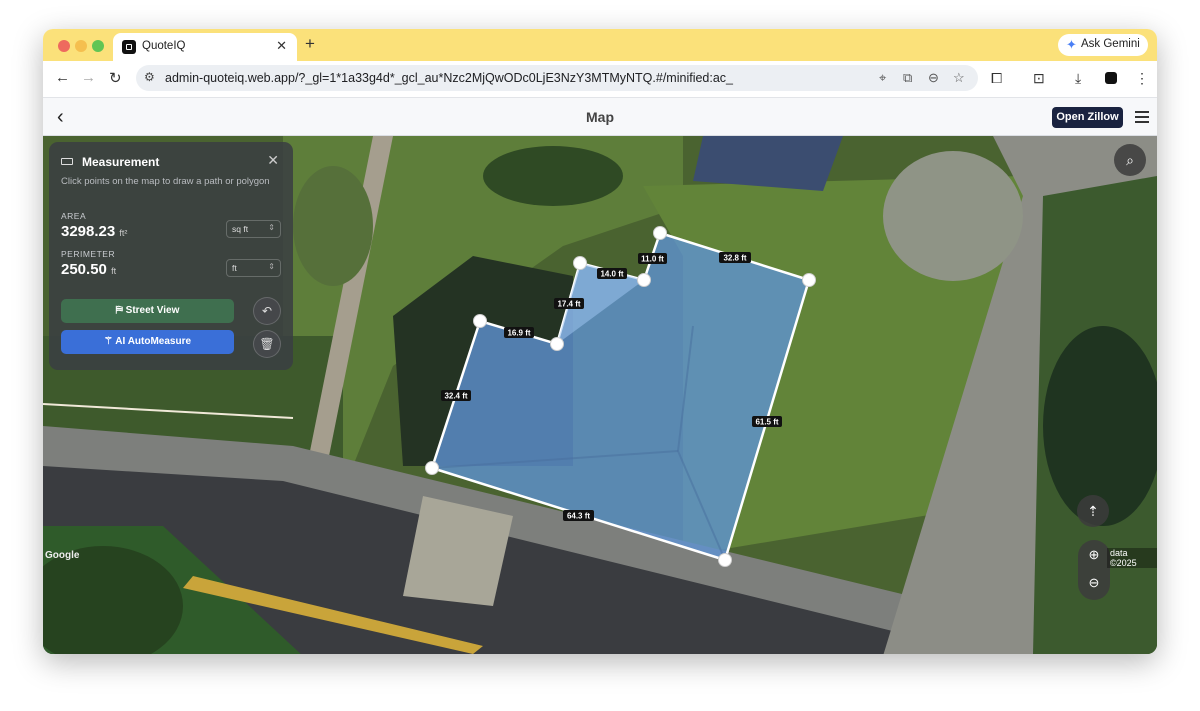 The image size is (1200, 711). What do you see at coordinates (1039, 78) in the screenshot?
I see `tab-search-icon: ⊡` at bounding box center [1039, 78].